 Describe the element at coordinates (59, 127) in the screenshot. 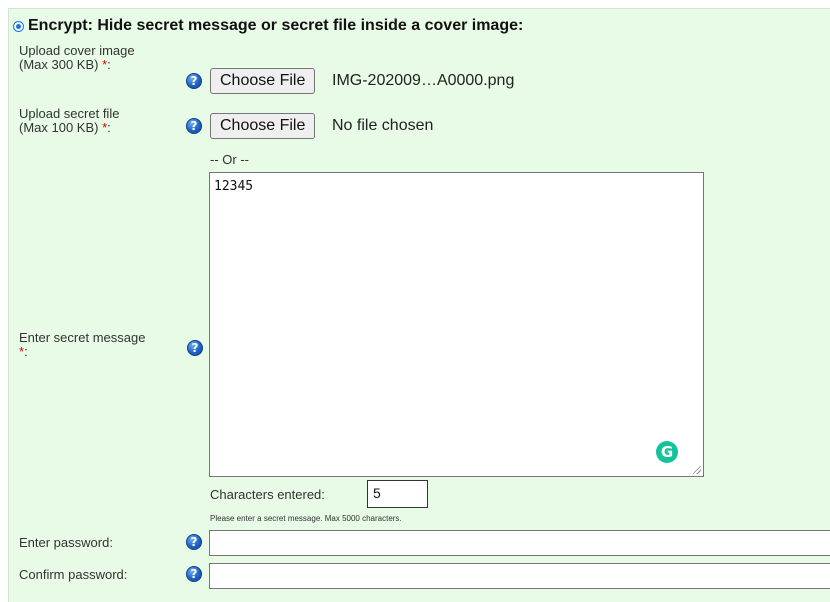

I see `secret-file-max-size: (Max 100 KB)` at that location.